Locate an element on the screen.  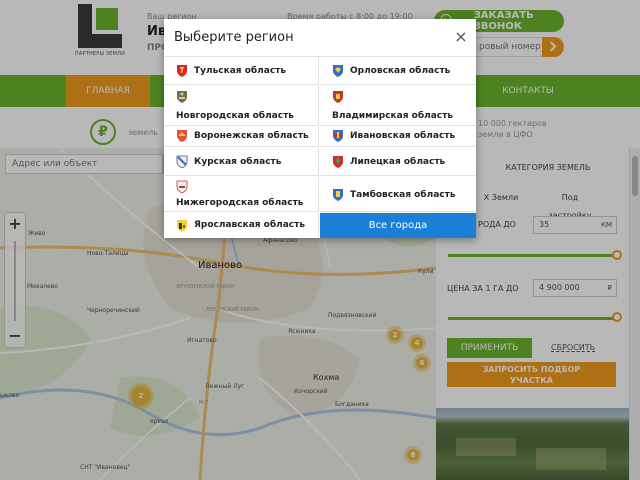
orel-coat-of-arms-icon is located at coordinates (338, 71).